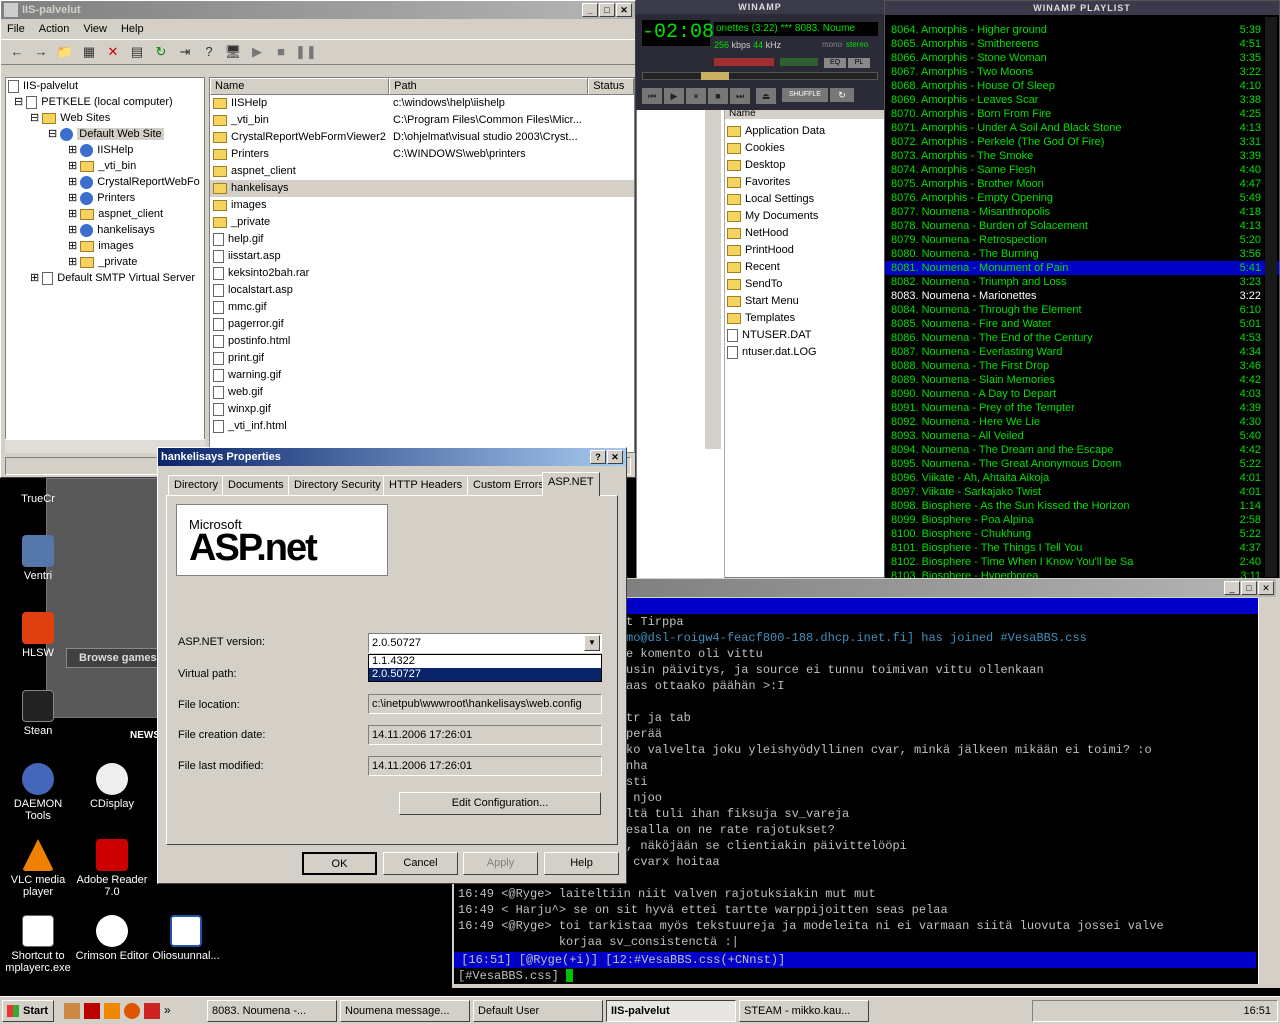 This screenshot has width=1280, height=1024. What do you see at coordinates (65, 52) in the screenshot?
I see `up-folder-icon: 📁` at bounding box center [65, 52].